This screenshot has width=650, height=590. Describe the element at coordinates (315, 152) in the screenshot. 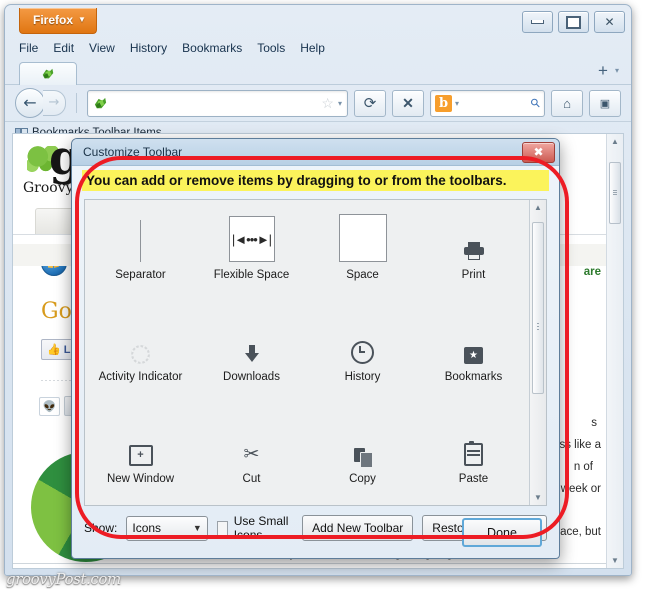

I see `dialog-title-bar: Customize Toolbar ✖` at that location.